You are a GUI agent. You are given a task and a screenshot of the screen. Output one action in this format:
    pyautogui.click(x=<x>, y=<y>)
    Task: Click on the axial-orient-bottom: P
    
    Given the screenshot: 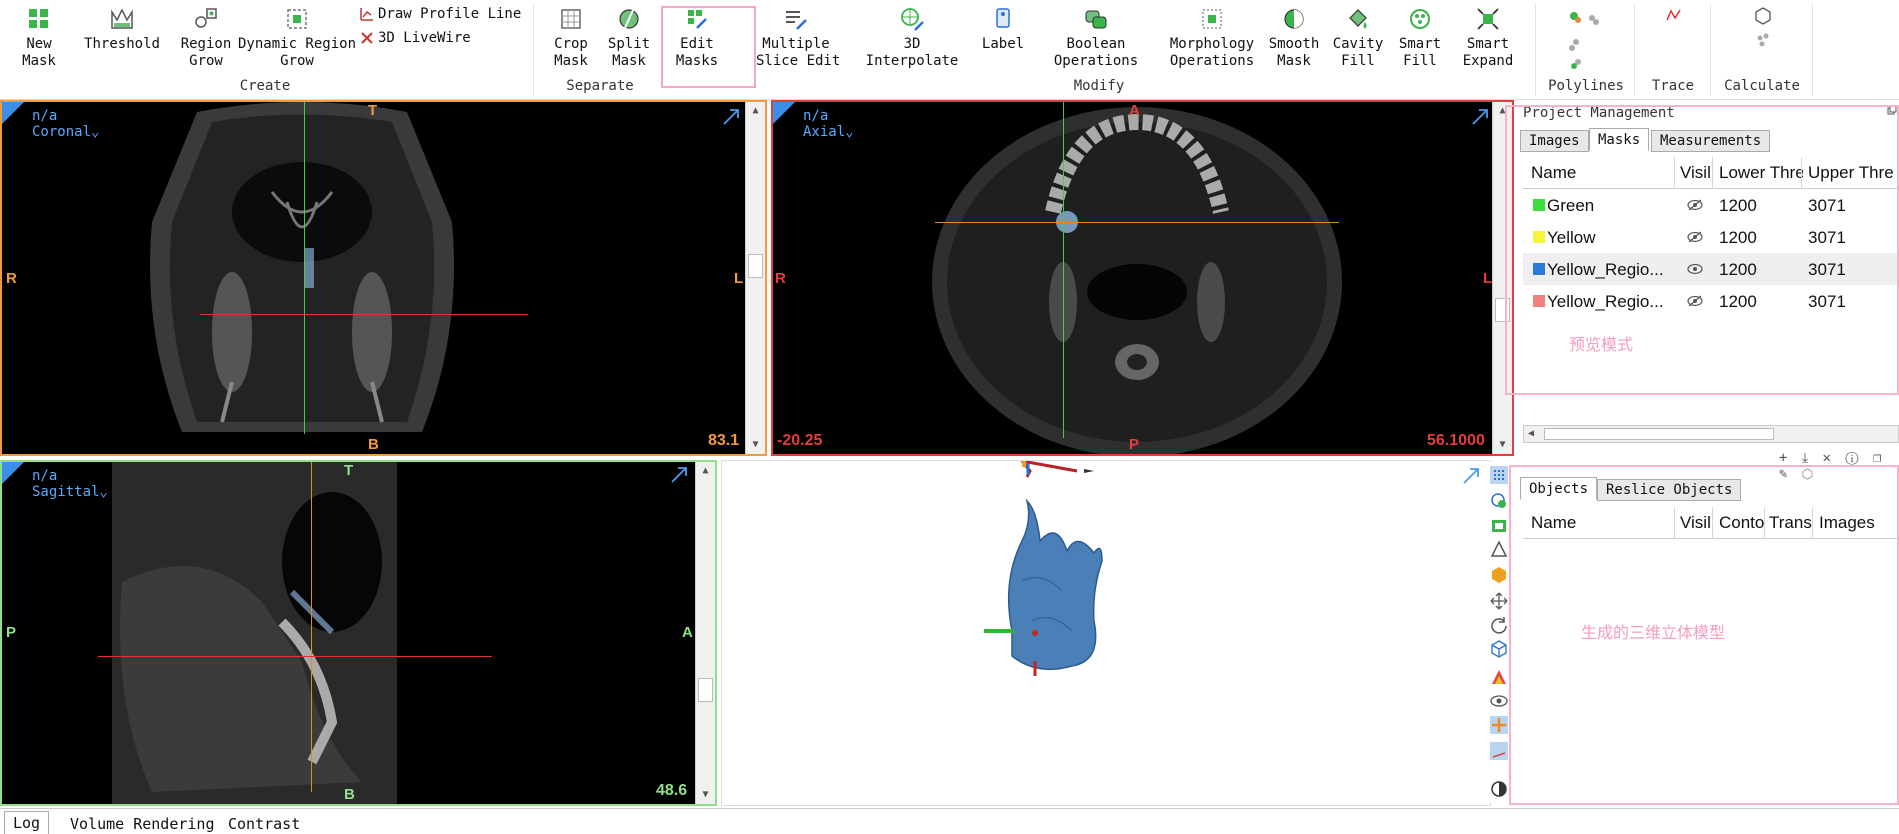 What is the action you would take?
    pyautogui.click(x=1134, y=444)
    